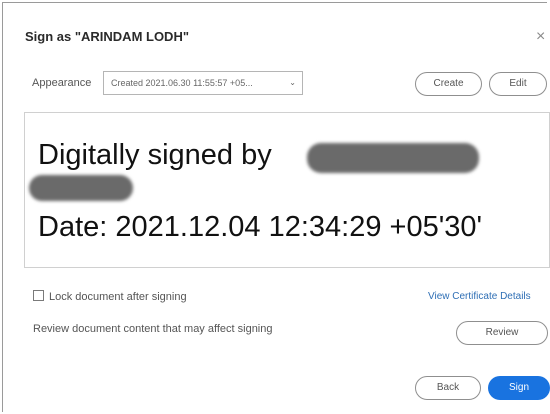 The width and height of the screenshot is (550, 414). Describe the element at coordinates (38, 295) in the screenshot. I see `lock-document-checkbox` at that location.